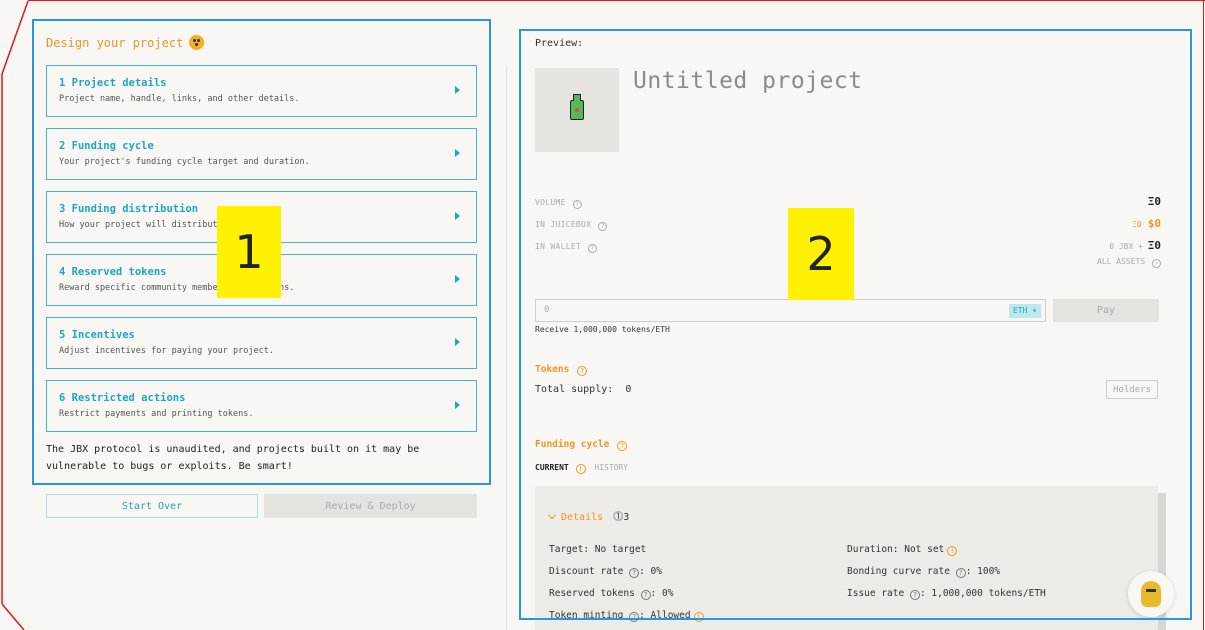 The height and width of the screenshot is (630, 1205). Describe the element at coordinates (152, 506) in the screenshot. I see `start-over-button: Start Over` at that location.